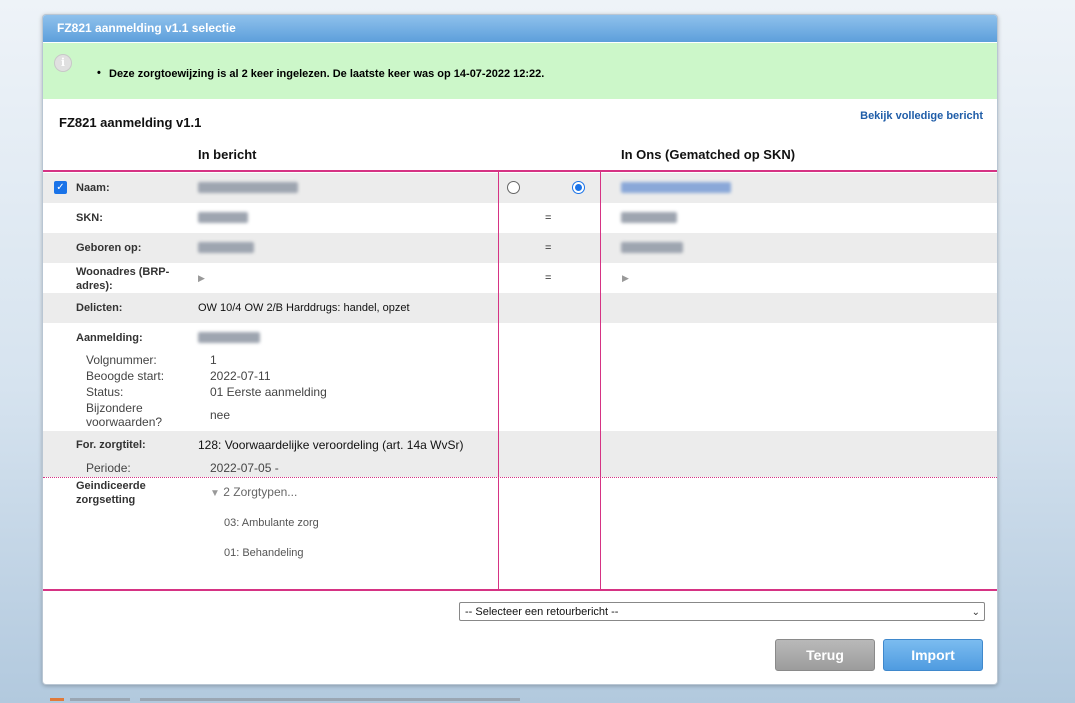  What do you see at coordinates (109, 338) in the screenshot?
I see `label-aanmelding: Aanmelding:` at bounding box center [109, 338].